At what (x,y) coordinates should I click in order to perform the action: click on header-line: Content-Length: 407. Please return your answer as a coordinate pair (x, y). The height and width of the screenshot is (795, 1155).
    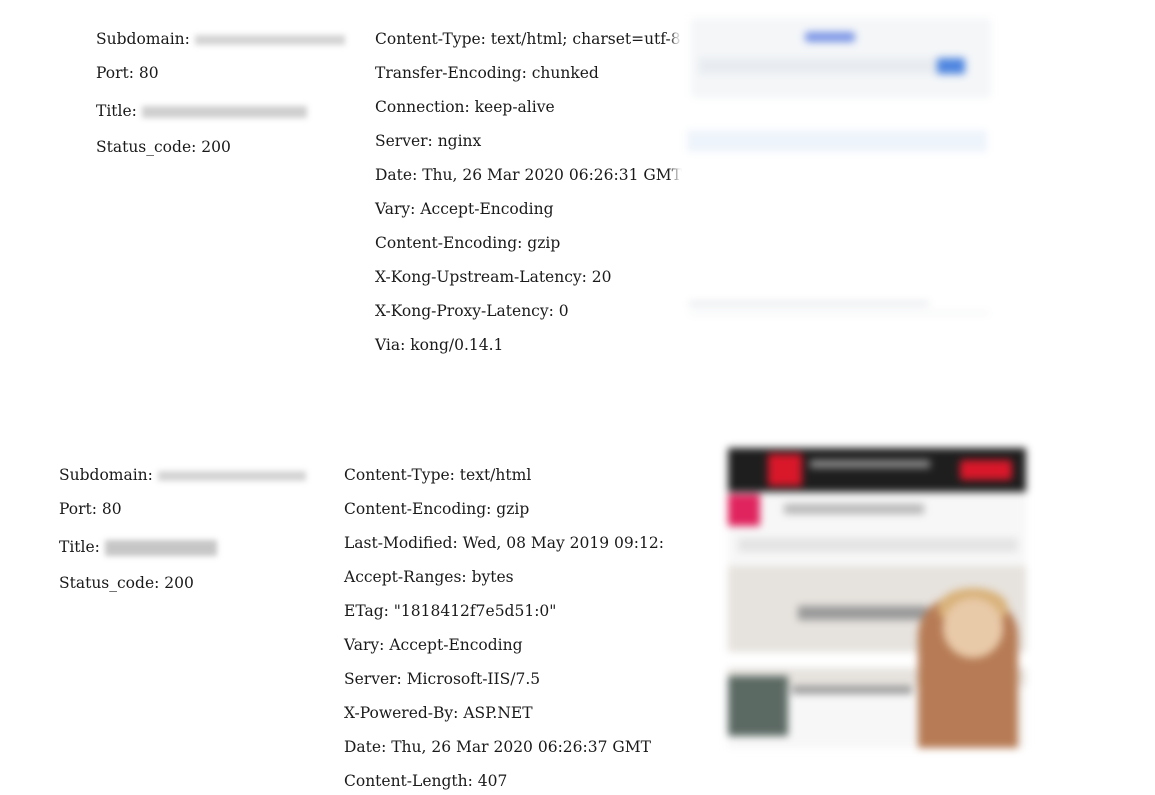
    Looking at the image, I should click on (426, 781).